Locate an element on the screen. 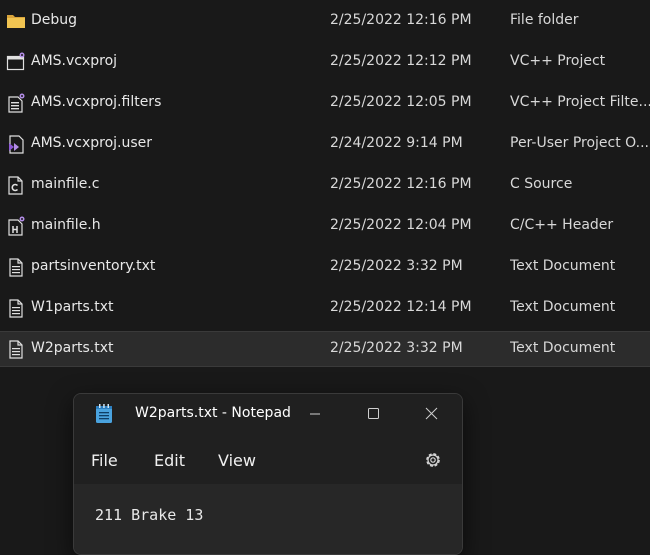 The image size is (650, 555). settings-gear-icon is located at coordinates (433, 460).